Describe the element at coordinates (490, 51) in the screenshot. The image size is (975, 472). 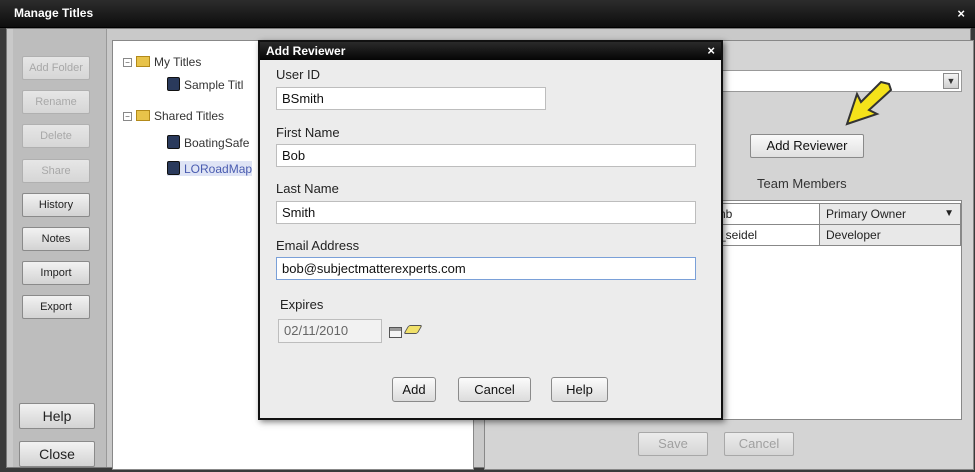
I see `dialog-titlebar: Add Reviewer ×` at that location.